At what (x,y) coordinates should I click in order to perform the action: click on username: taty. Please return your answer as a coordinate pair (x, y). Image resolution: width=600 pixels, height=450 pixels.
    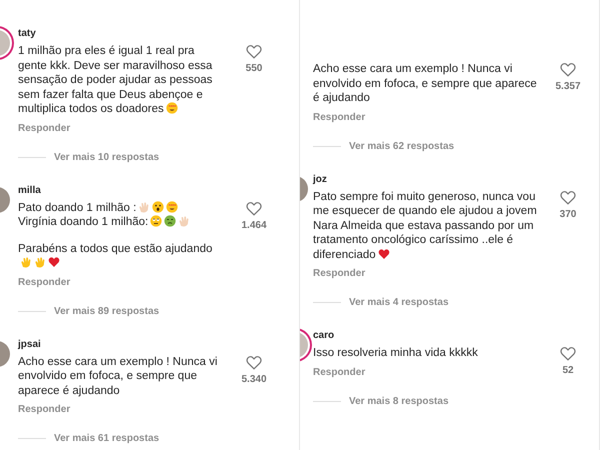
    Looking at the image, I should click on (120, 33).